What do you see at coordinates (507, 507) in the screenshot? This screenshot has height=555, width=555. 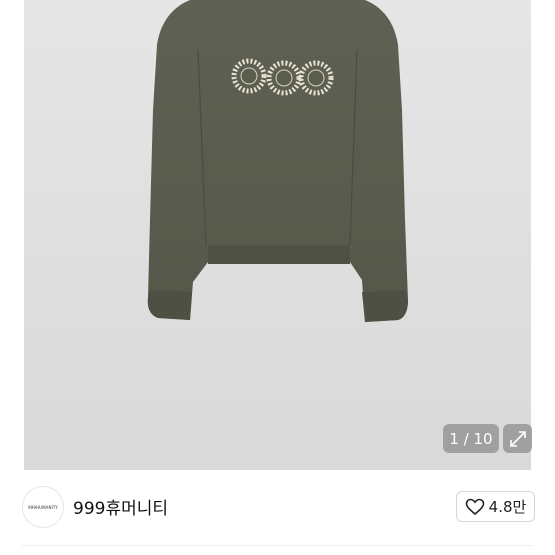 I see `like-count: 4.8만` at bounding box center [507, 507].